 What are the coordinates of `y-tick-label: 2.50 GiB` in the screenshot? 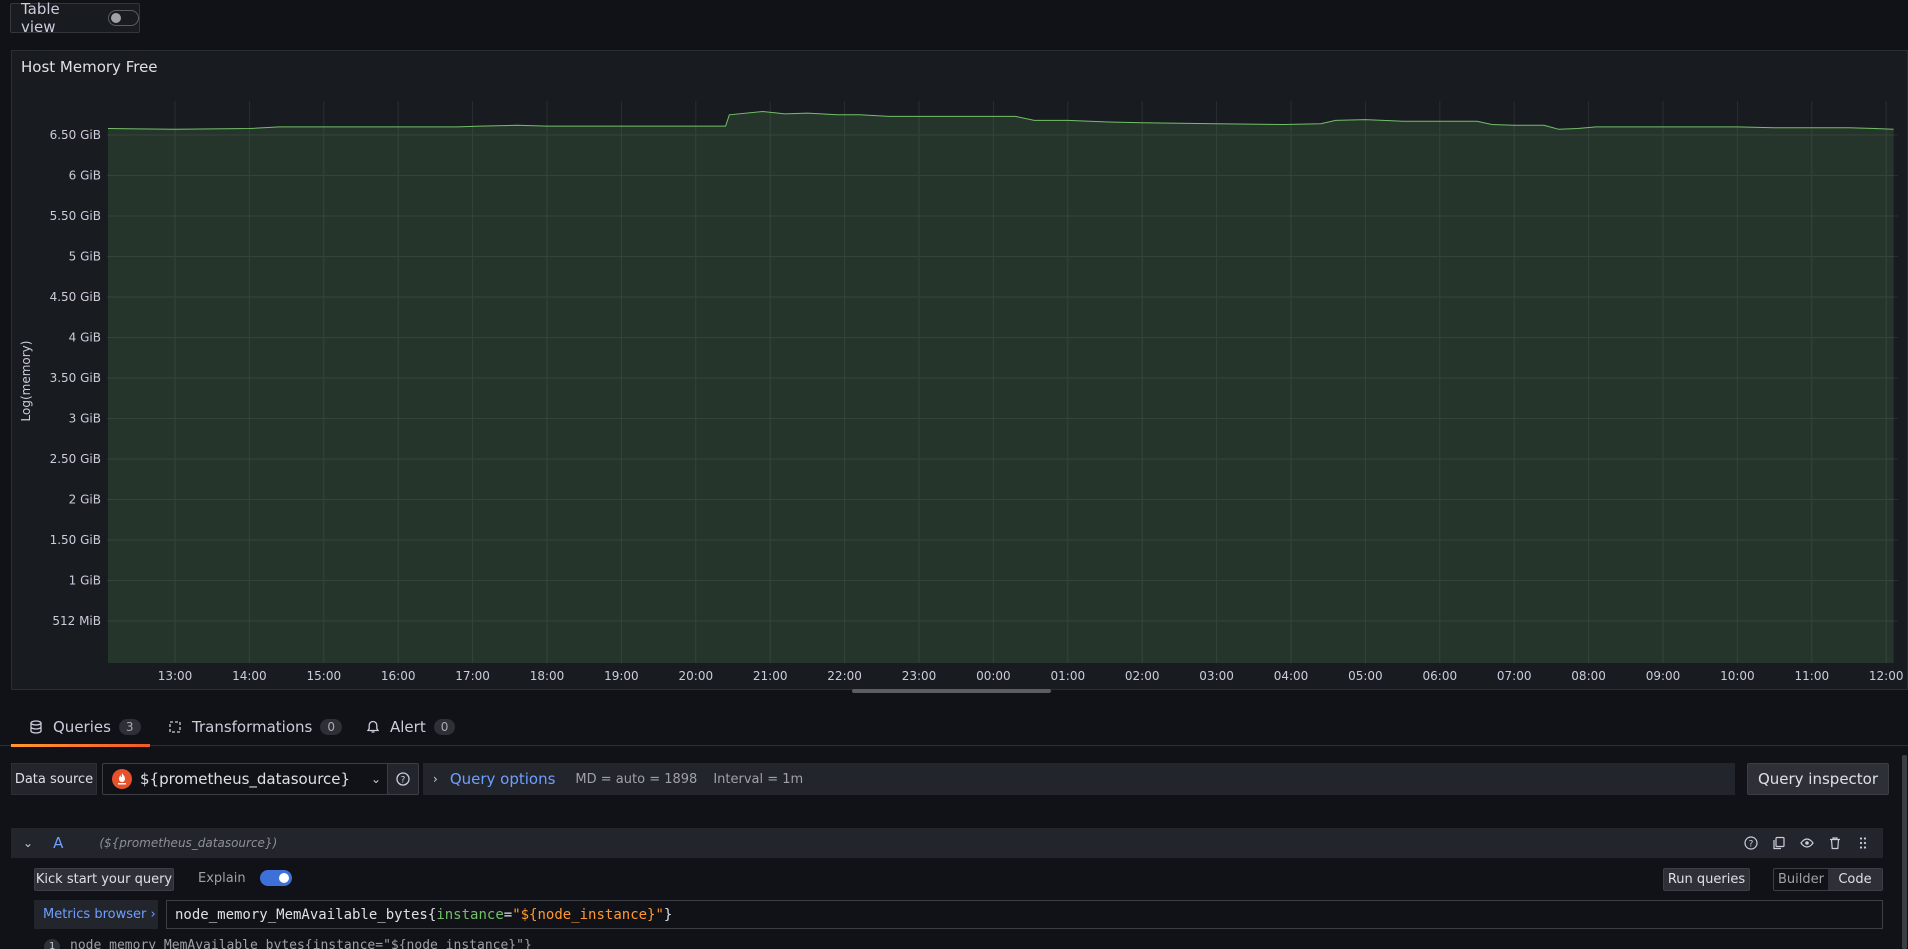 It's located at (75, 459).